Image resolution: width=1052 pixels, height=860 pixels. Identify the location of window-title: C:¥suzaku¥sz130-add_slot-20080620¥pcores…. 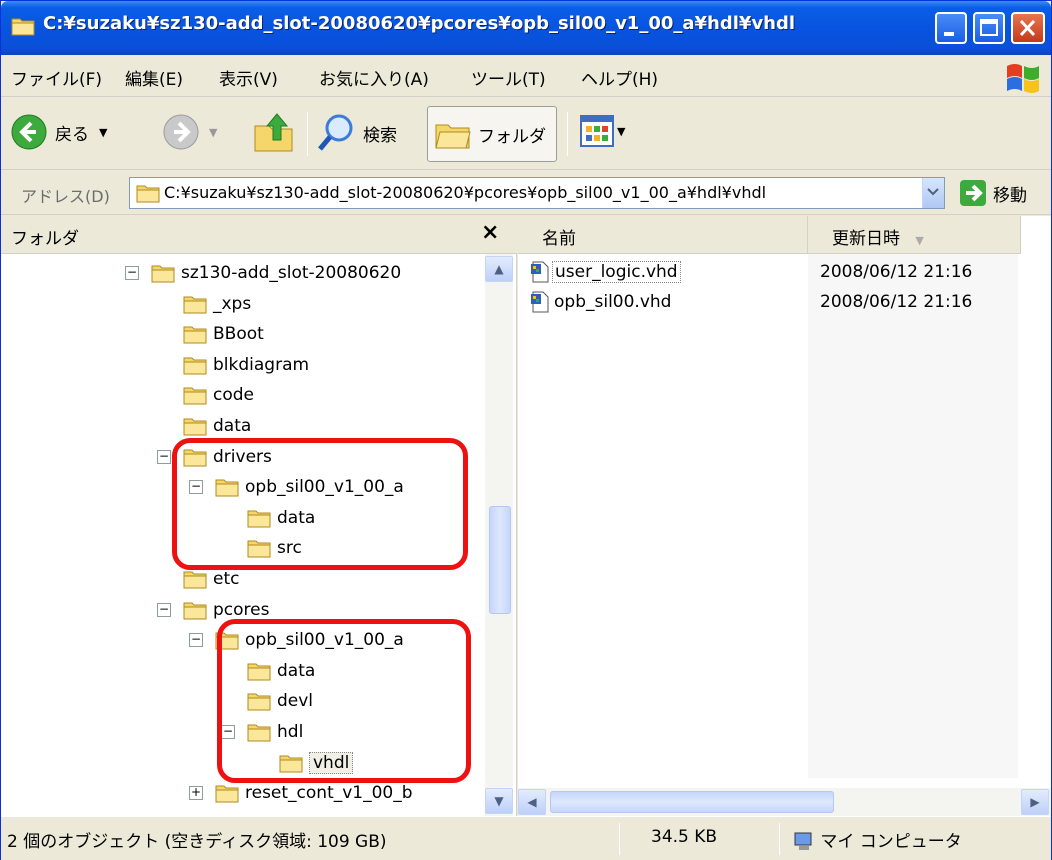
(419, 23).